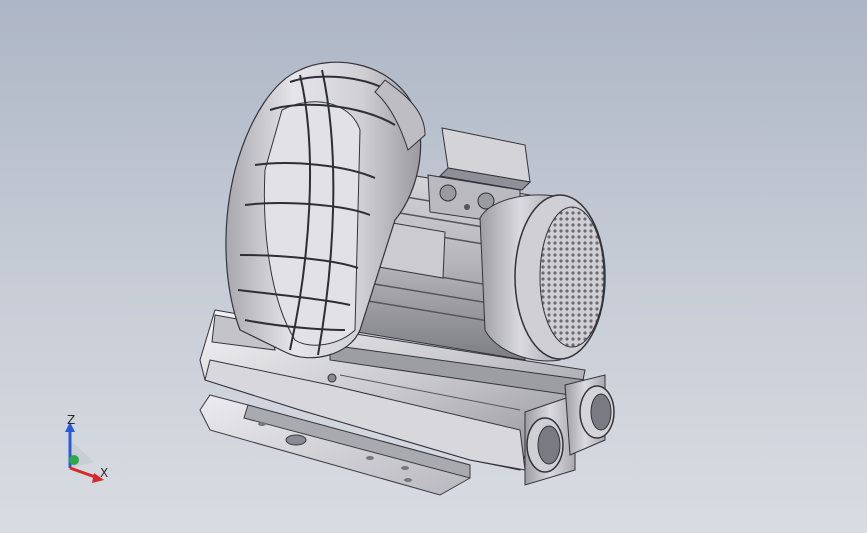  Describe the element at coordinates (104, 473) in the screenshot. I see `x-axis-label: X` at that location.